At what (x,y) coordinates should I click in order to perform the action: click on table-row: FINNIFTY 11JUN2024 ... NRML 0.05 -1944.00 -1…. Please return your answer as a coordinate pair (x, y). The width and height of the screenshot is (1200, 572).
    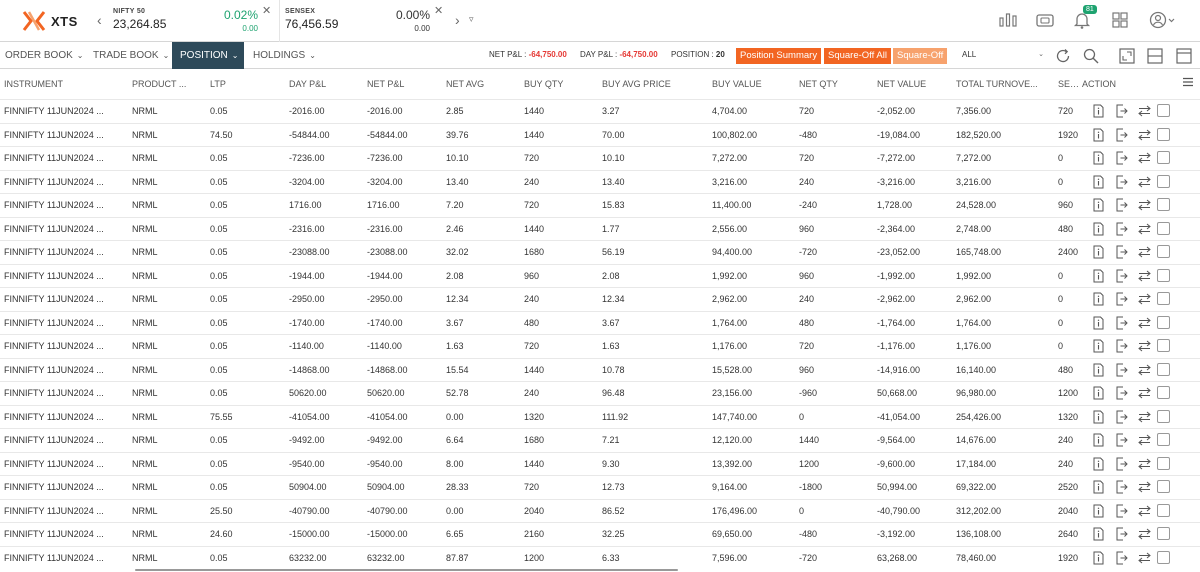
    Looking at the image, I should click on (600, 275).